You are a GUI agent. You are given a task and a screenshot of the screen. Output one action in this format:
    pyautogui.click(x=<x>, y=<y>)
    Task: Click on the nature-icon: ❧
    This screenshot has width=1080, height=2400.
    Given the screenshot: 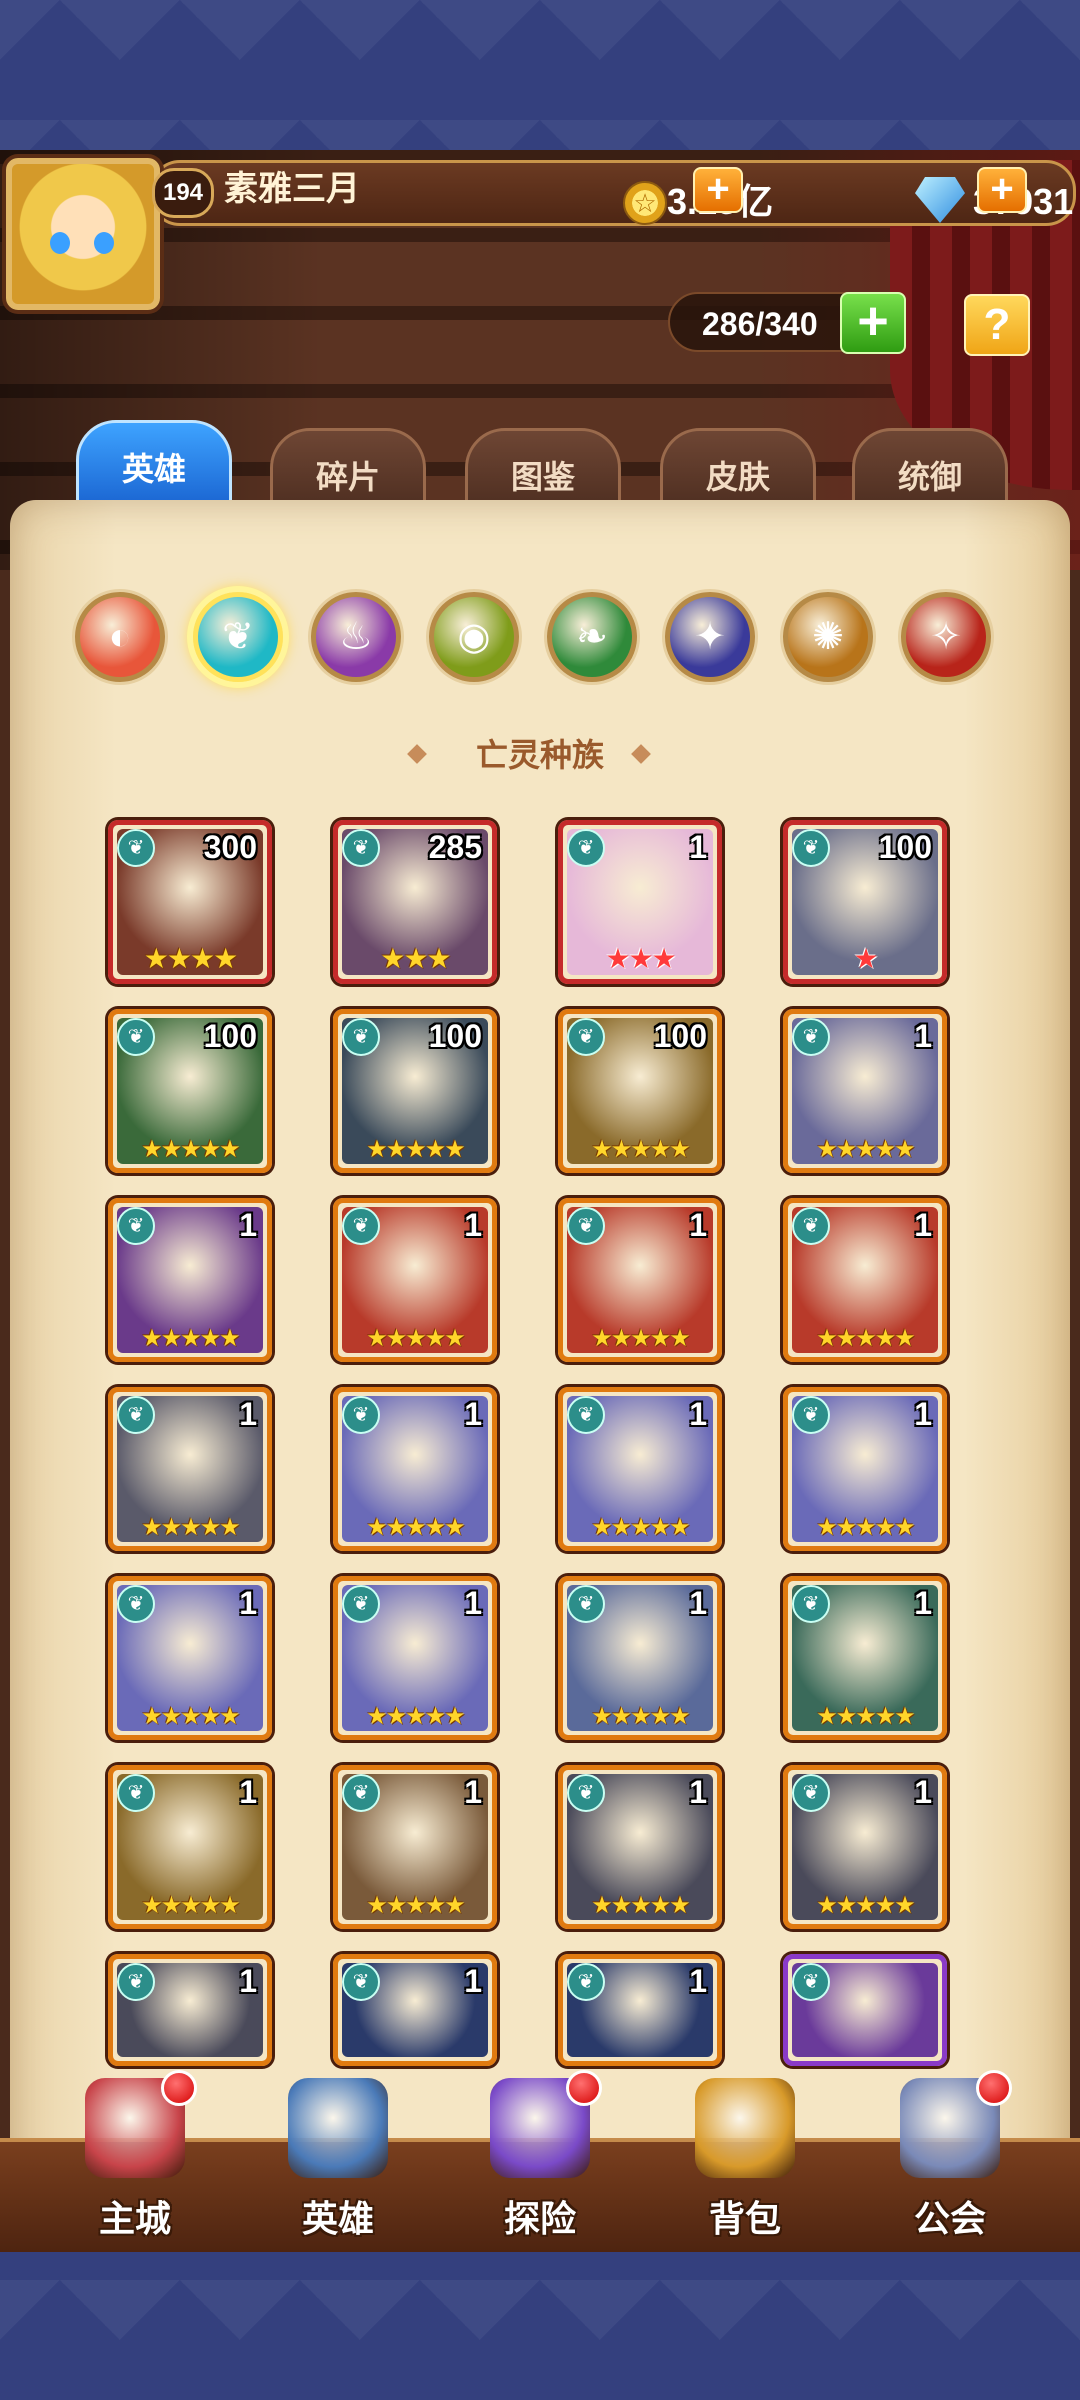 What is the action you would take?
    pyautogui.click(x=592, y=637)
    